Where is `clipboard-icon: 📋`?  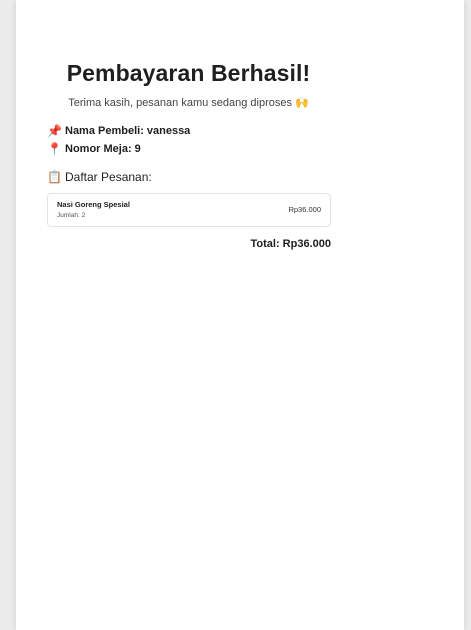 clipboard-icon: 📋 is located at coordinates (54, 177).